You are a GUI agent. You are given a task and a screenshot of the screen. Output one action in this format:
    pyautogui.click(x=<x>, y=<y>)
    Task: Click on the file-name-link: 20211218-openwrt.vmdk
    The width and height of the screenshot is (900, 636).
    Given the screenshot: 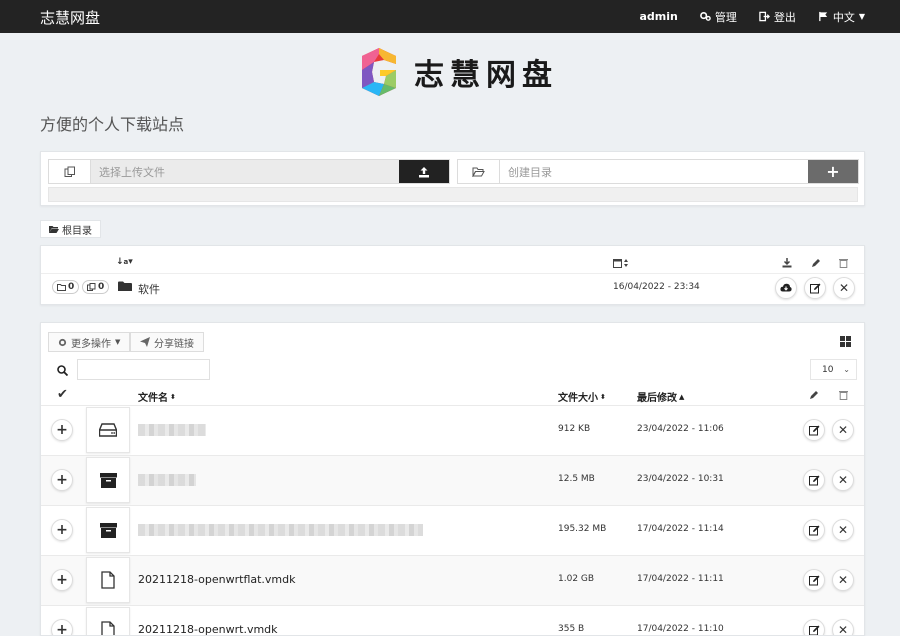 What is the action you would take?
    pyautogui.click(x=208, y=629)
    